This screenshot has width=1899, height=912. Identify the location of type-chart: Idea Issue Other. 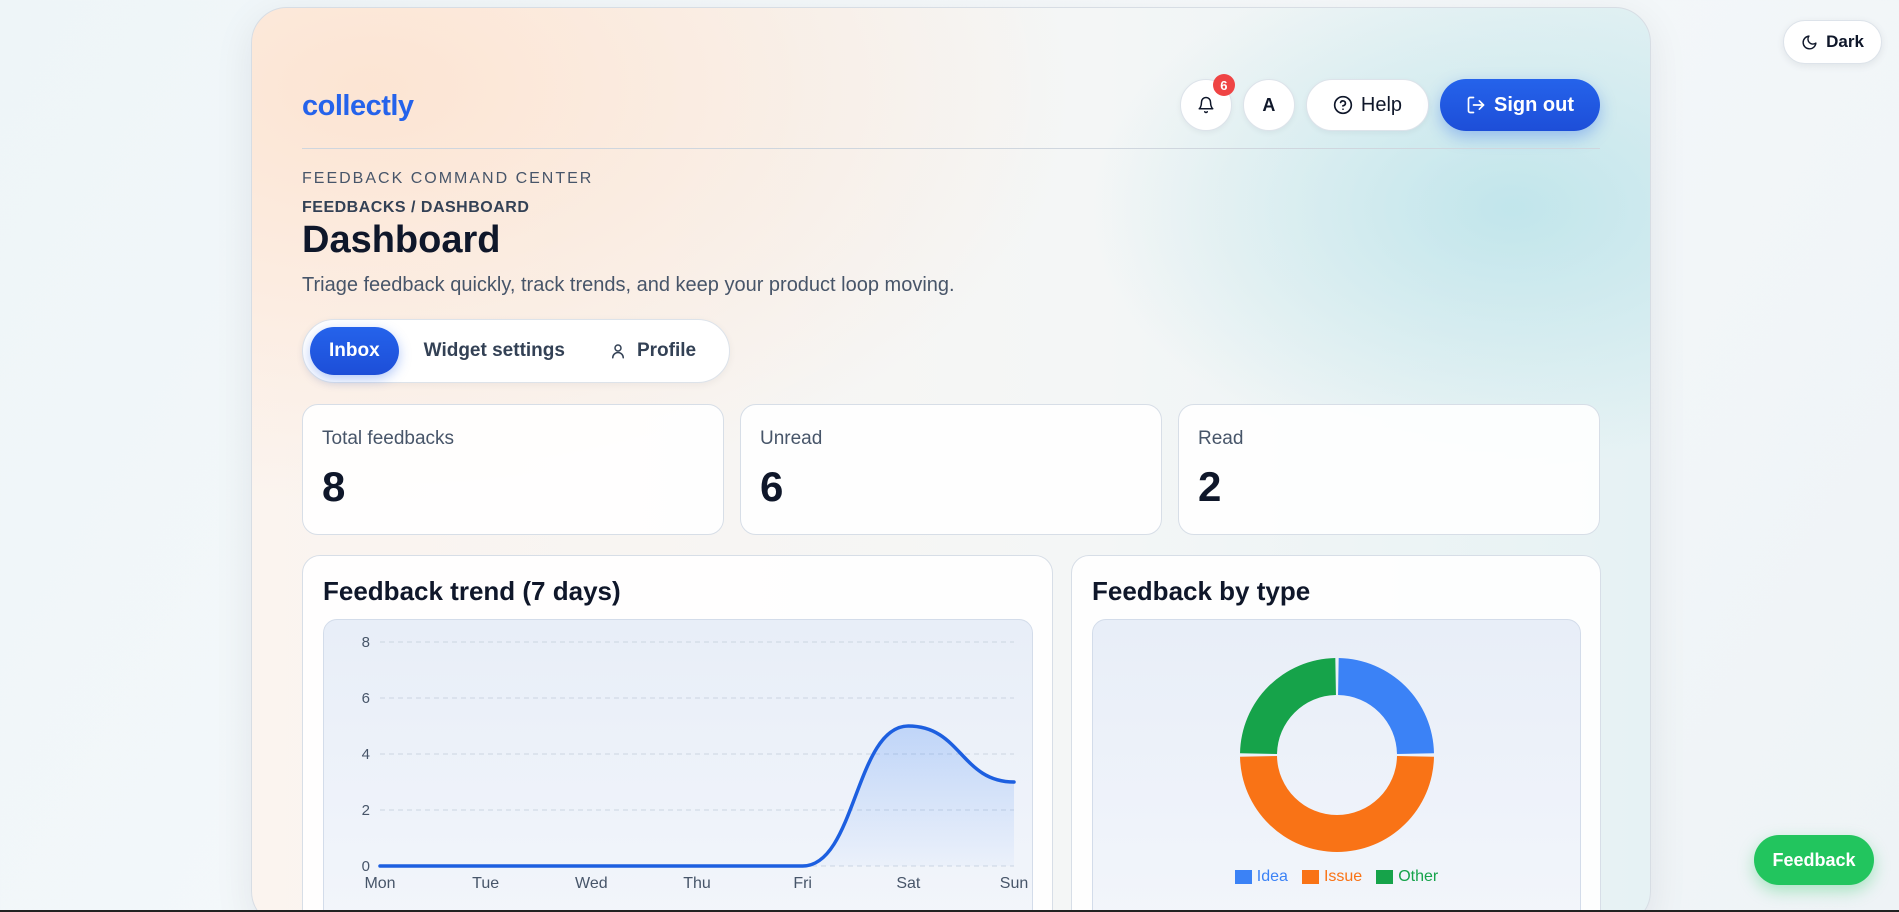
(1336, 765).